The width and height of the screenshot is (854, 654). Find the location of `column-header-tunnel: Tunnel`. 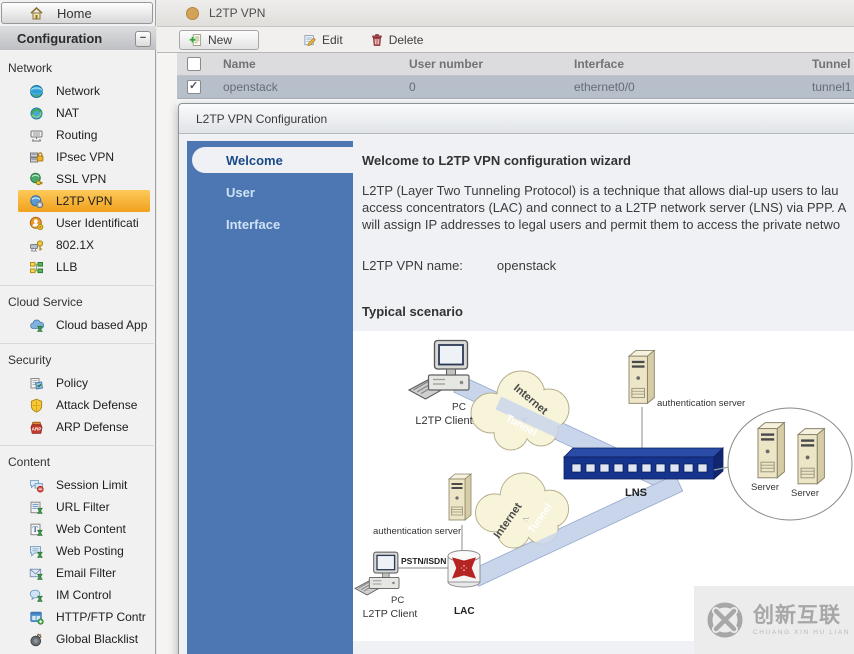

column-header-tunnel: Tunnel is located at coordinates (829, 64).